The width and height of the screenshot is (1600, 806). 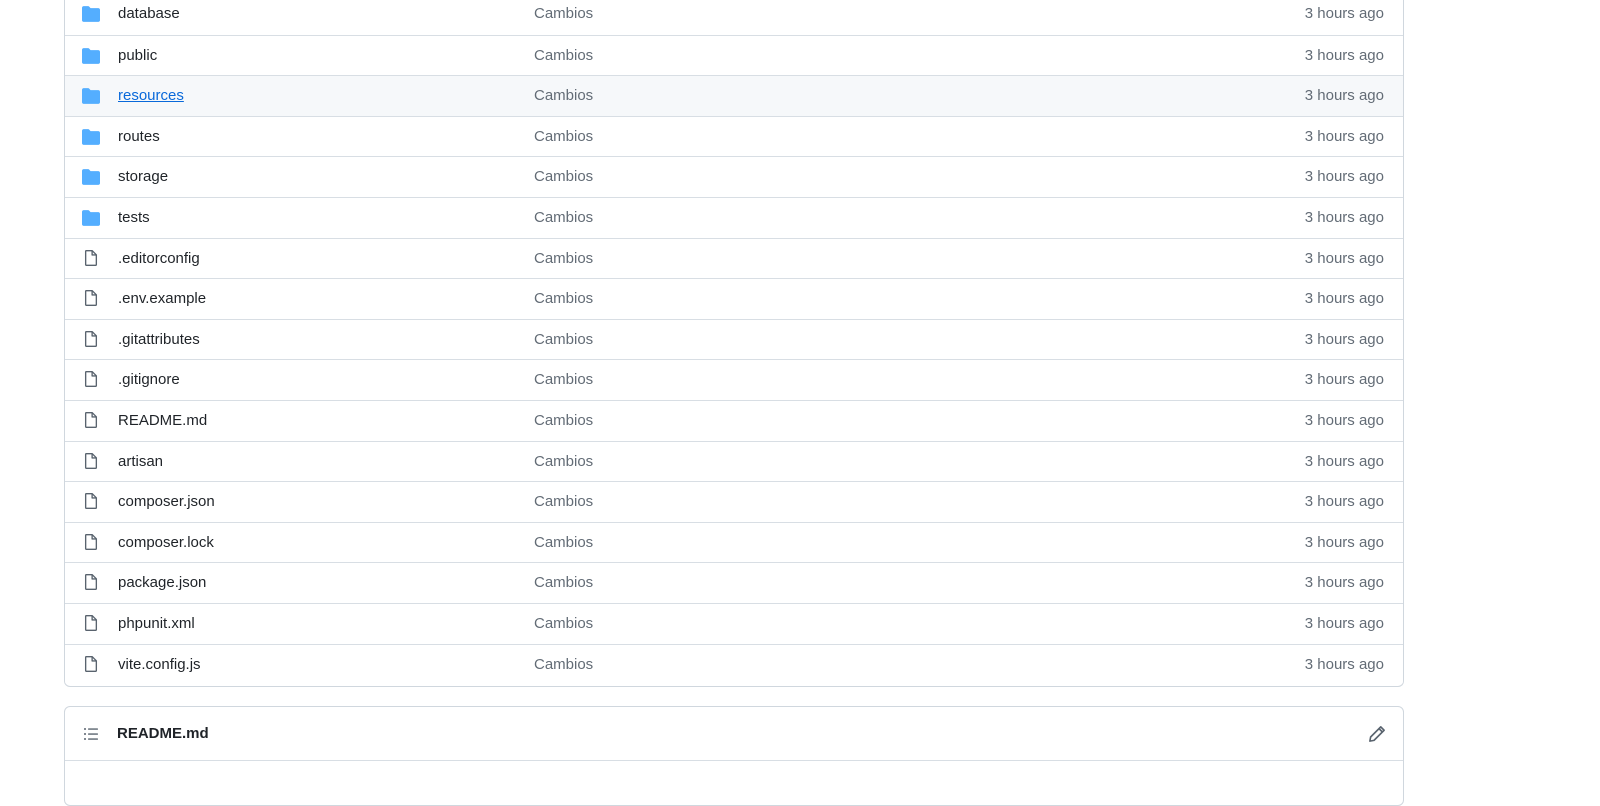 What do you see at coordinates (734, 501) in the screenshot?
I see `file-row: composer.json Cambios 3 hours ago` at bounding box center [734, 501].